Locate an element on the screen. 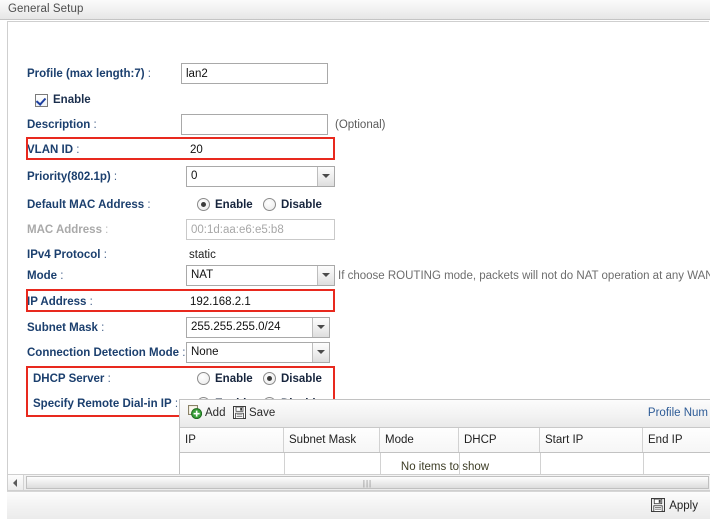 This screenshot has height=519, width=710. ip-address-label-text: IP Address is located at coordinates (57, 302).